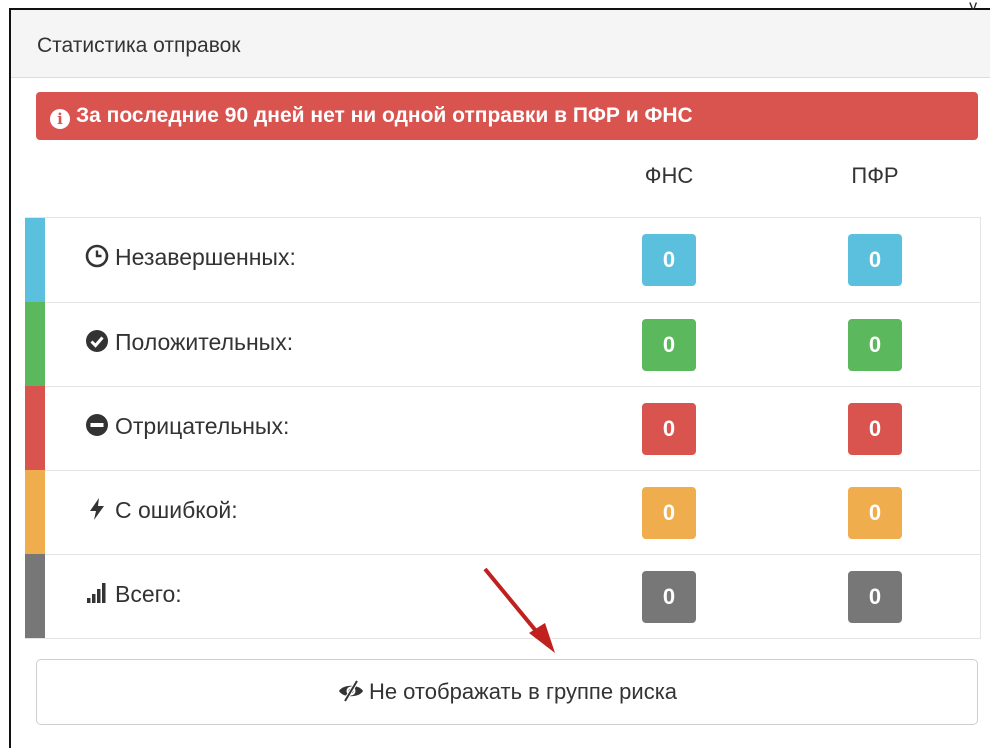 The height and width of the screenshot is (748, 990). I want to click on column-header-fns: ФНС, so click(669, 175).